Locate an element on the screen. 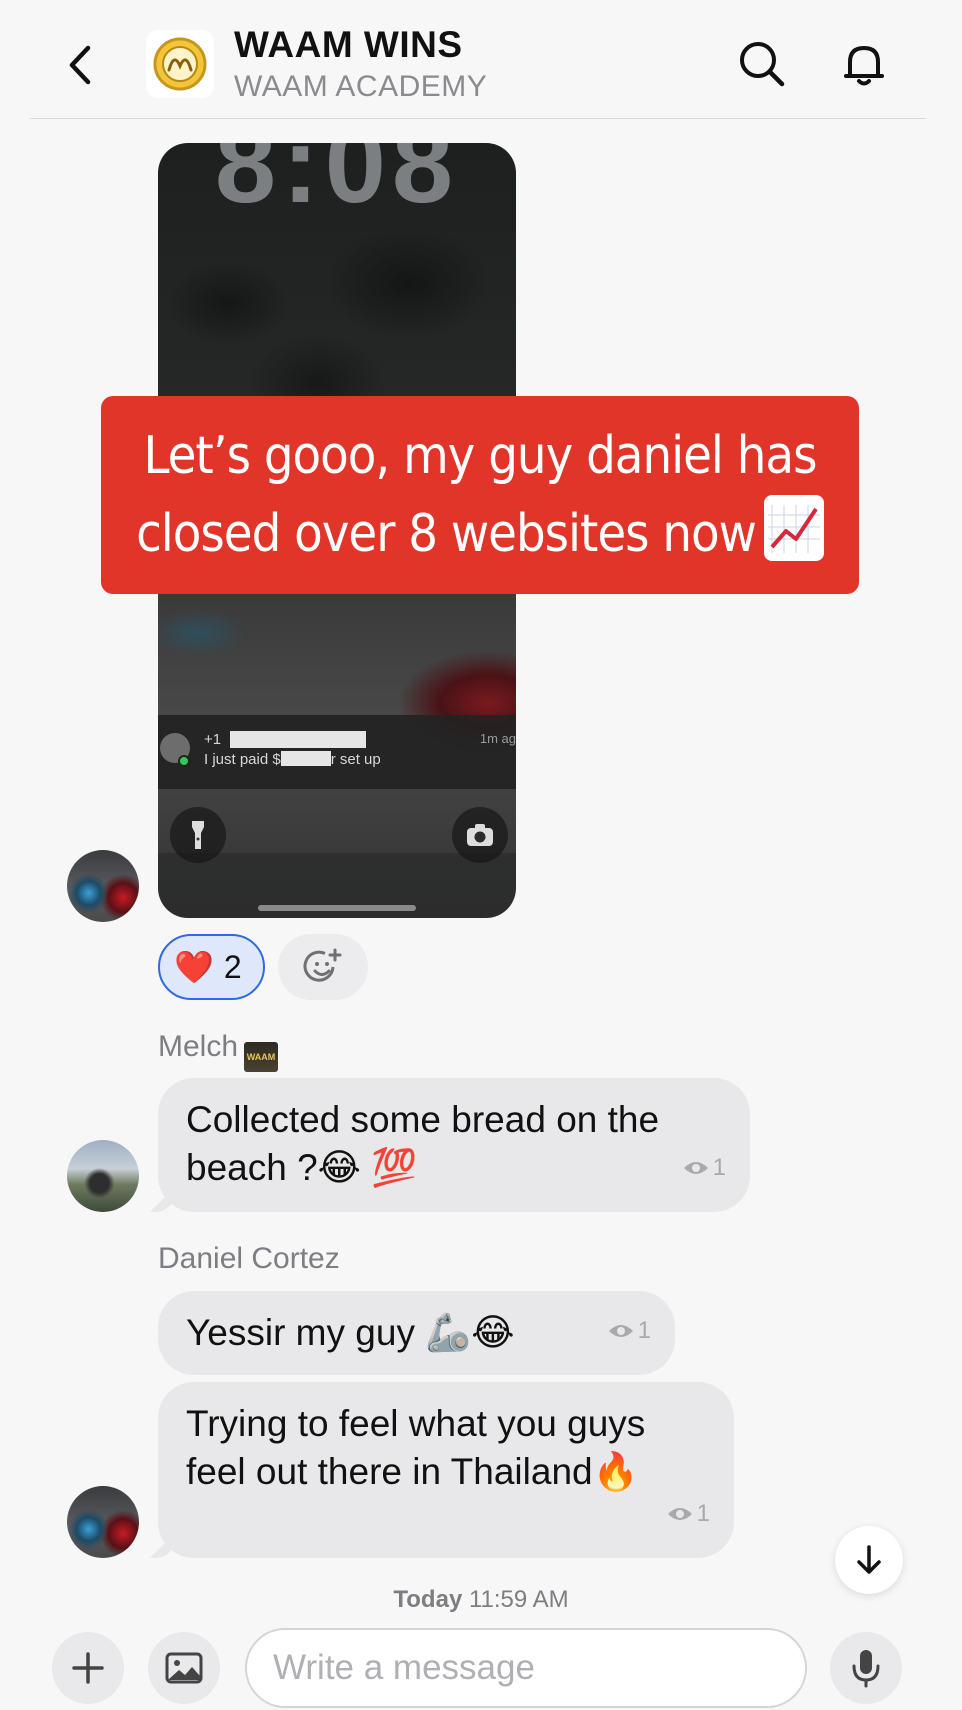  image-icon is located at coordinates (184, 1668).